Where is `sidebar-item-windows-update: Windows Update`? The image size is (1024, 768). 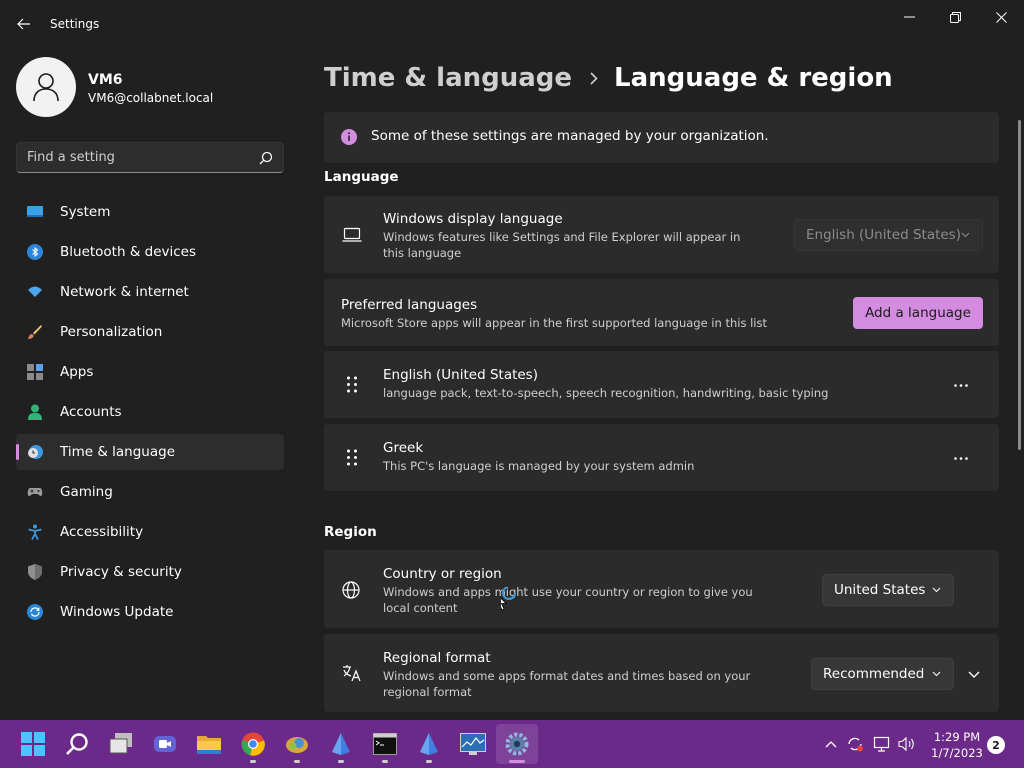
sidebar-item-windows-update: Windows Update is located at coordinates (150, 612).